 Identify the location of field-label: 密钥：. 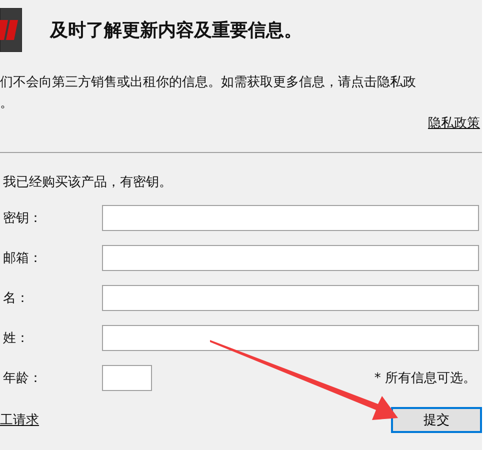
(22, 218).